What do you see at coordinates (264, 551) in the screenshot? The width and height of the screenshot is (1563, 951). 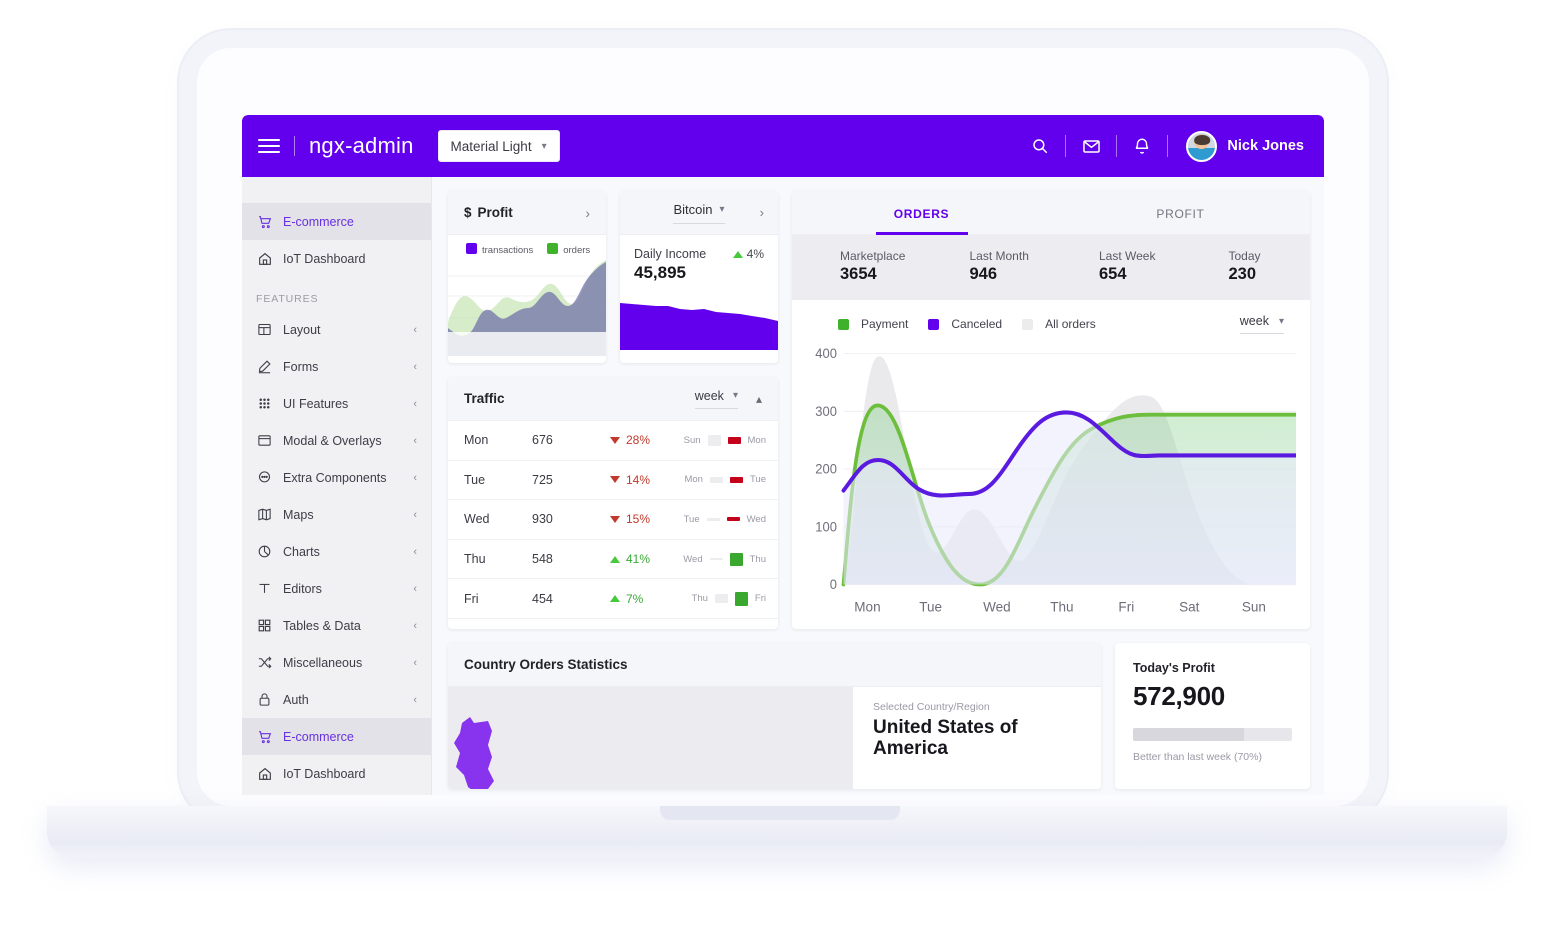 I see `pie-icon` at bounding box center [264, 551].